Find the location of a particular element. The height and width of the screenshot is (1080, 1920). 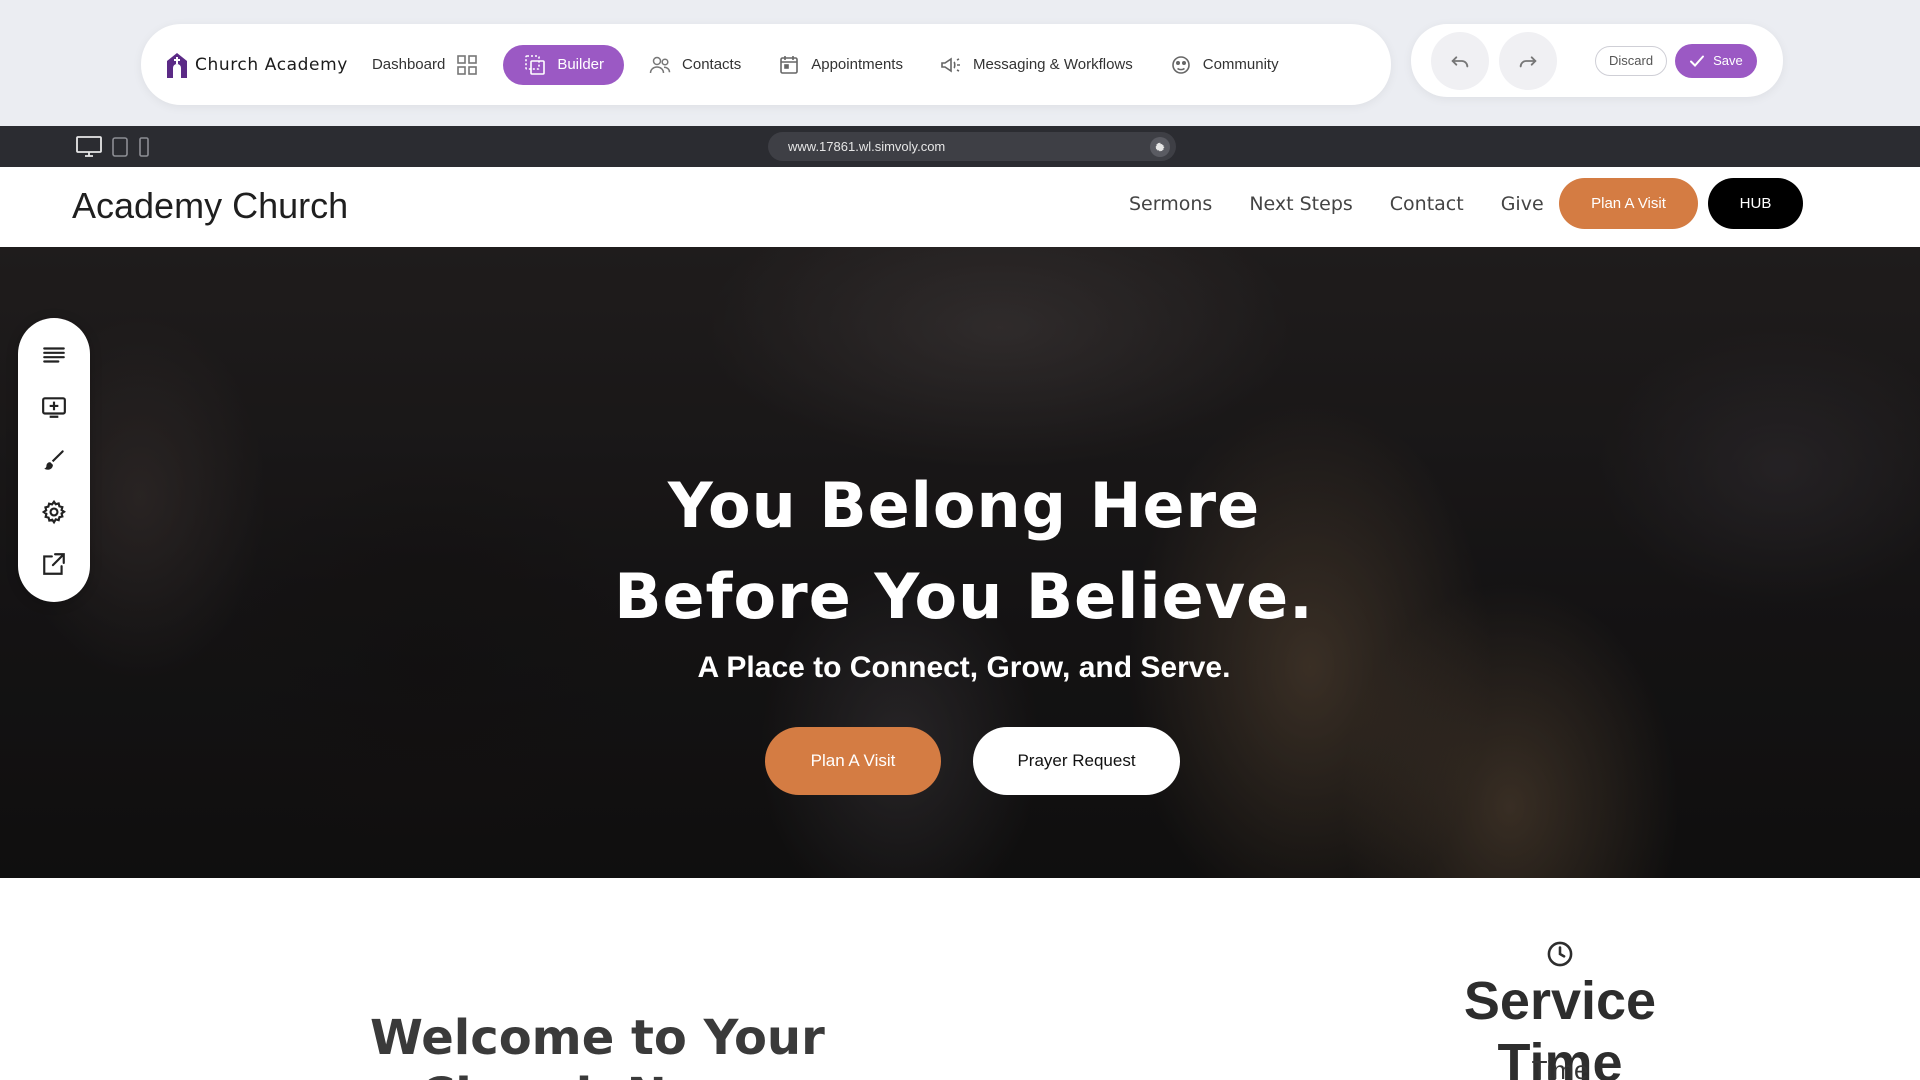

desktop-icon is located at coordinates (89, 147).